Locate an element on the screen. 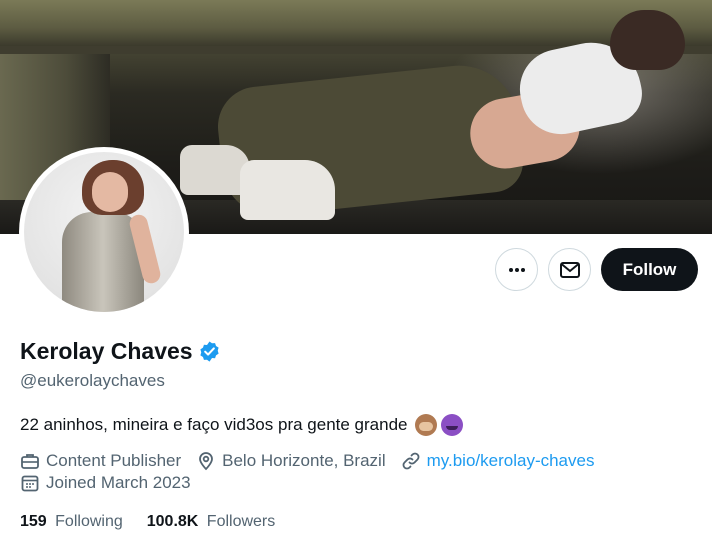 This screenshot has height=539, width=712. following-label: Following is located at coordinates (89, 521).